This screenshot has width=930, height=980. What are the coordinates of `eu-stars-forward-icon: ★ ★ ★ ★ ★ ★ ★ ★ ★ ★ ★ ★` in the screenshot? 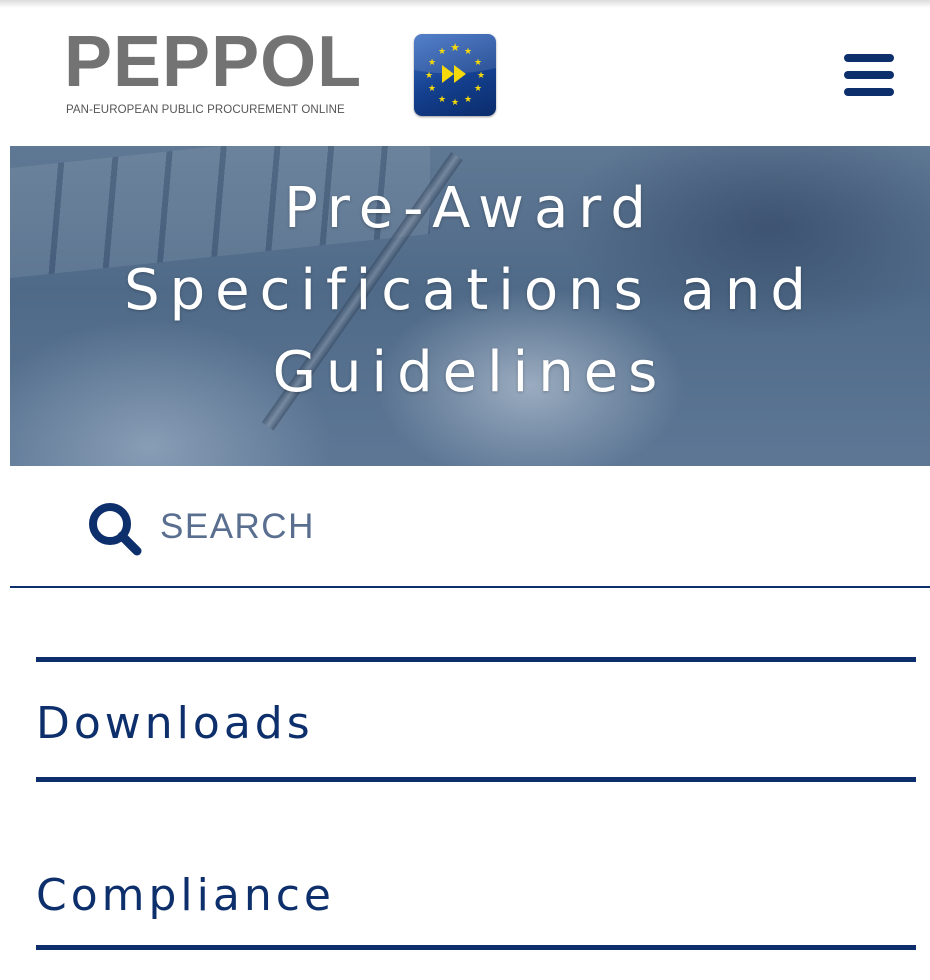 It's located at (455, 75).